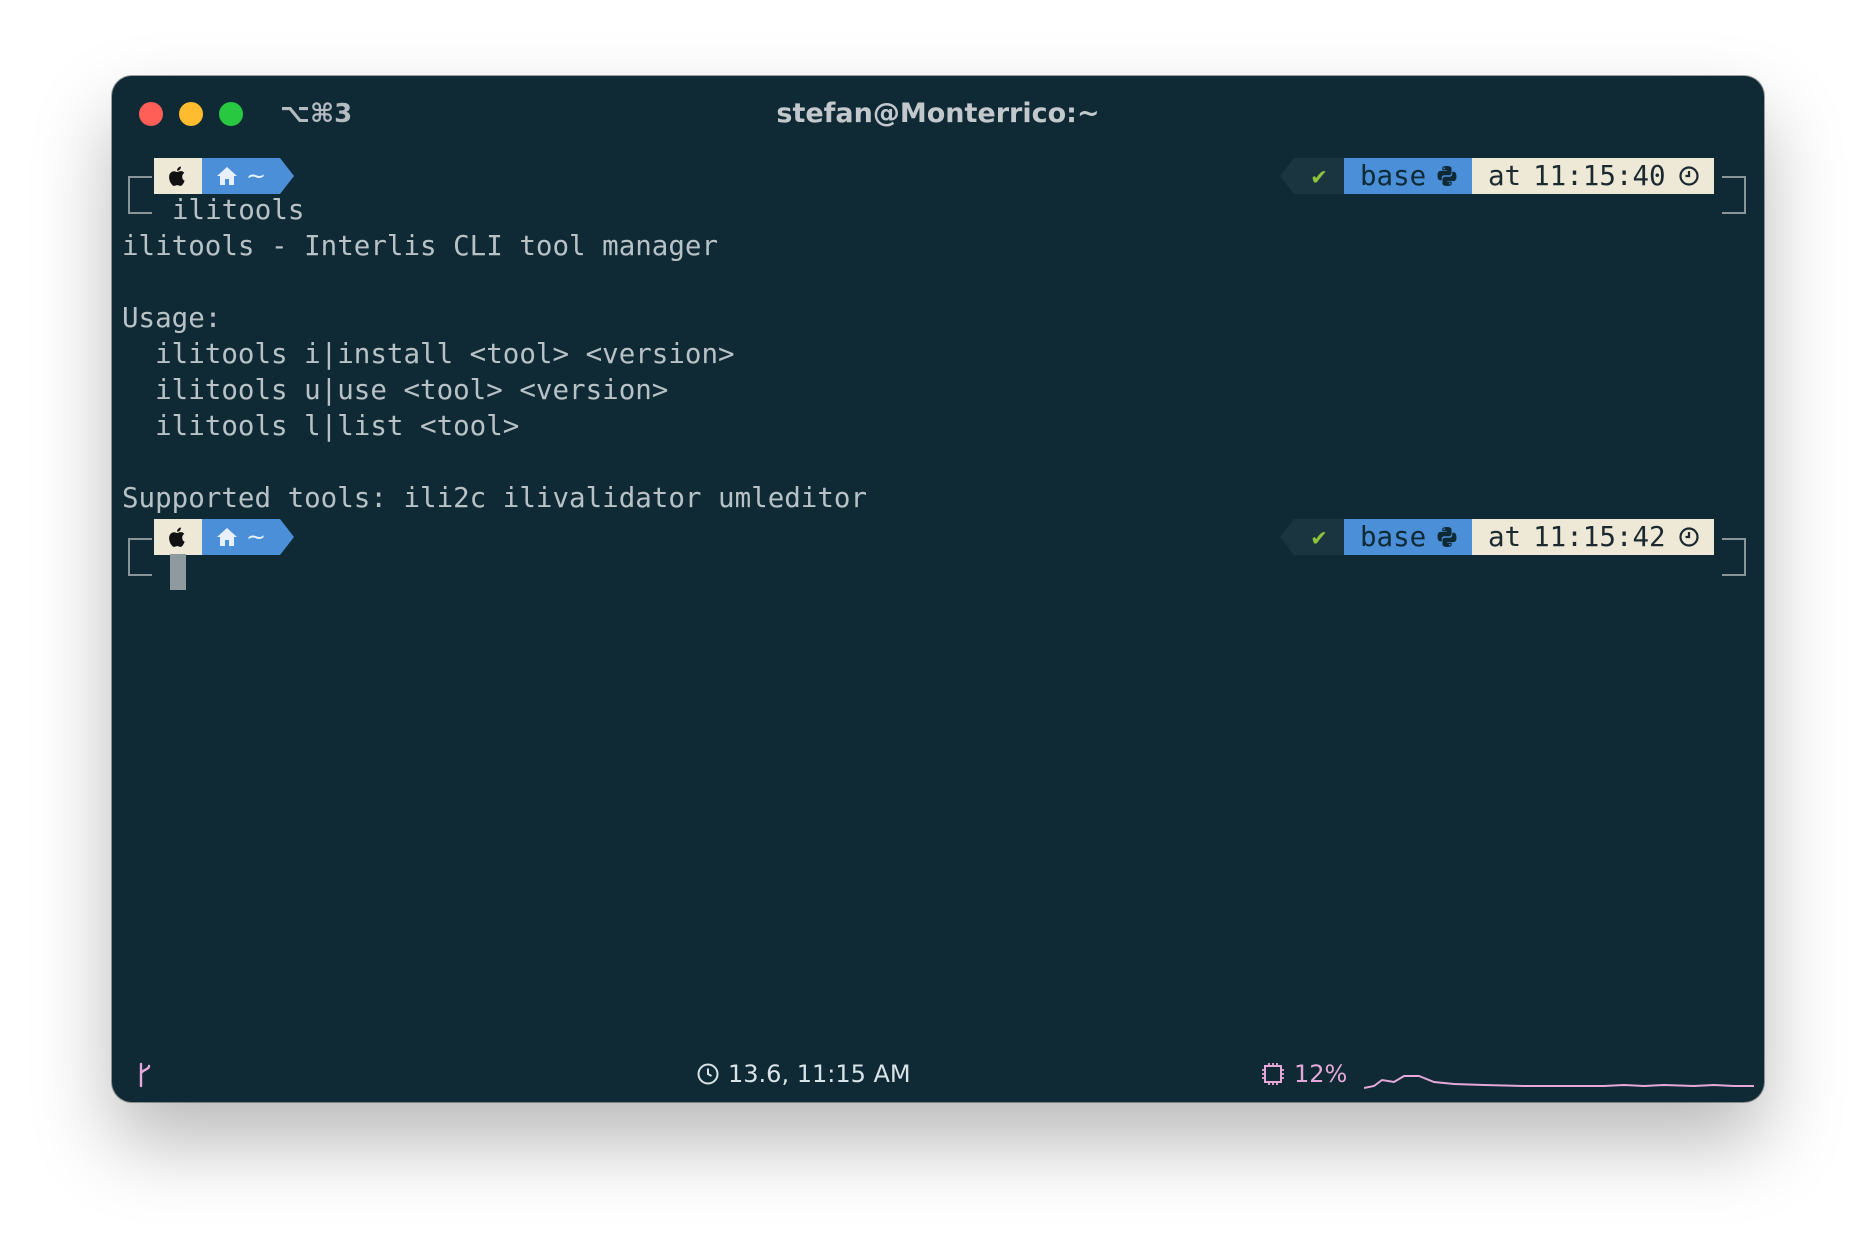 This screenshot has width=1876, height=1250. Describe the element at coordinates (1559, 1082) in the screenshot. I see `cpu-sparkline` at that location.